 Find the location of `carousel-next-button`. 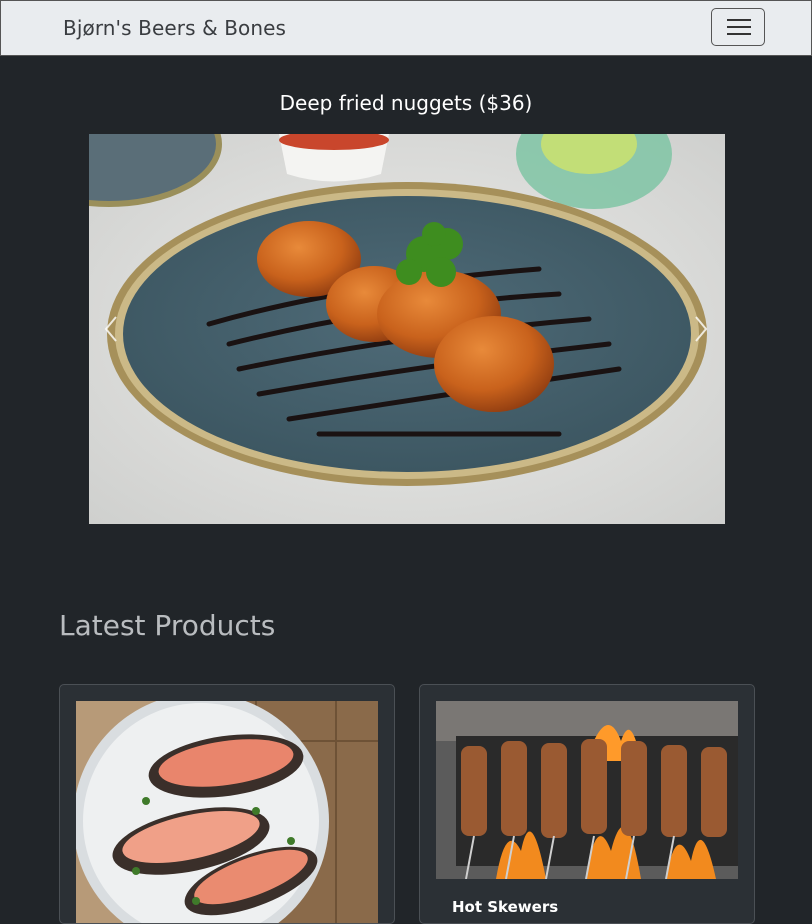

carousel-next-button is located at coordinates (701, 329).